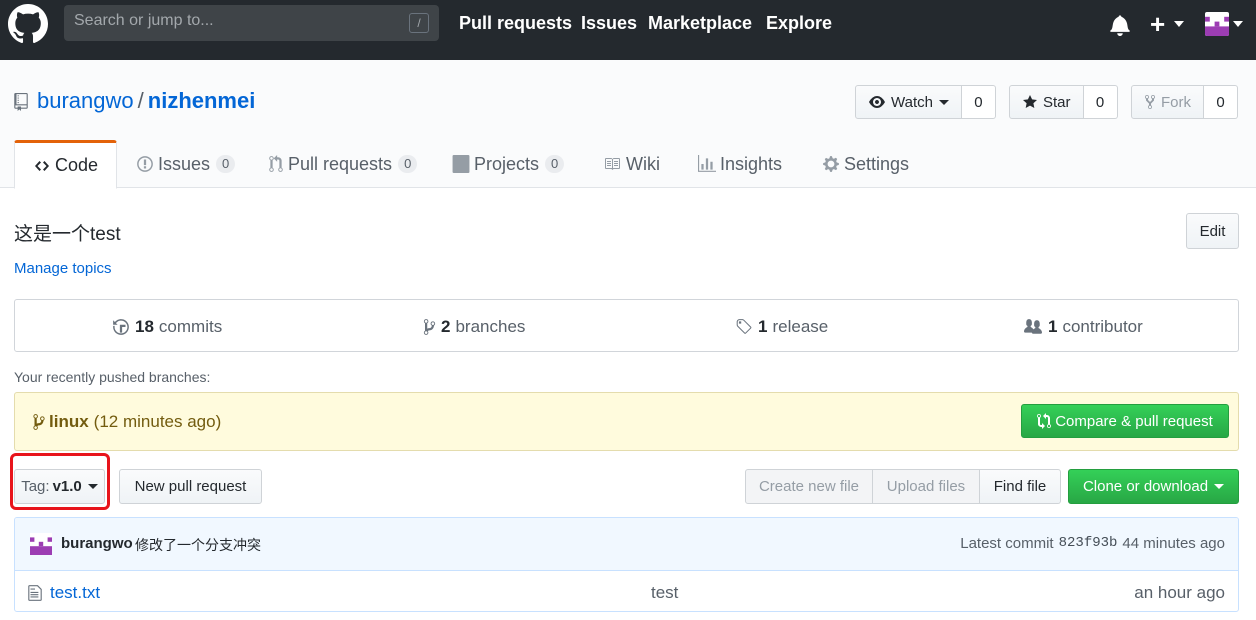 The image size is (1256, 620). I want to click on tab-insights: Insights, so click(740, 164).